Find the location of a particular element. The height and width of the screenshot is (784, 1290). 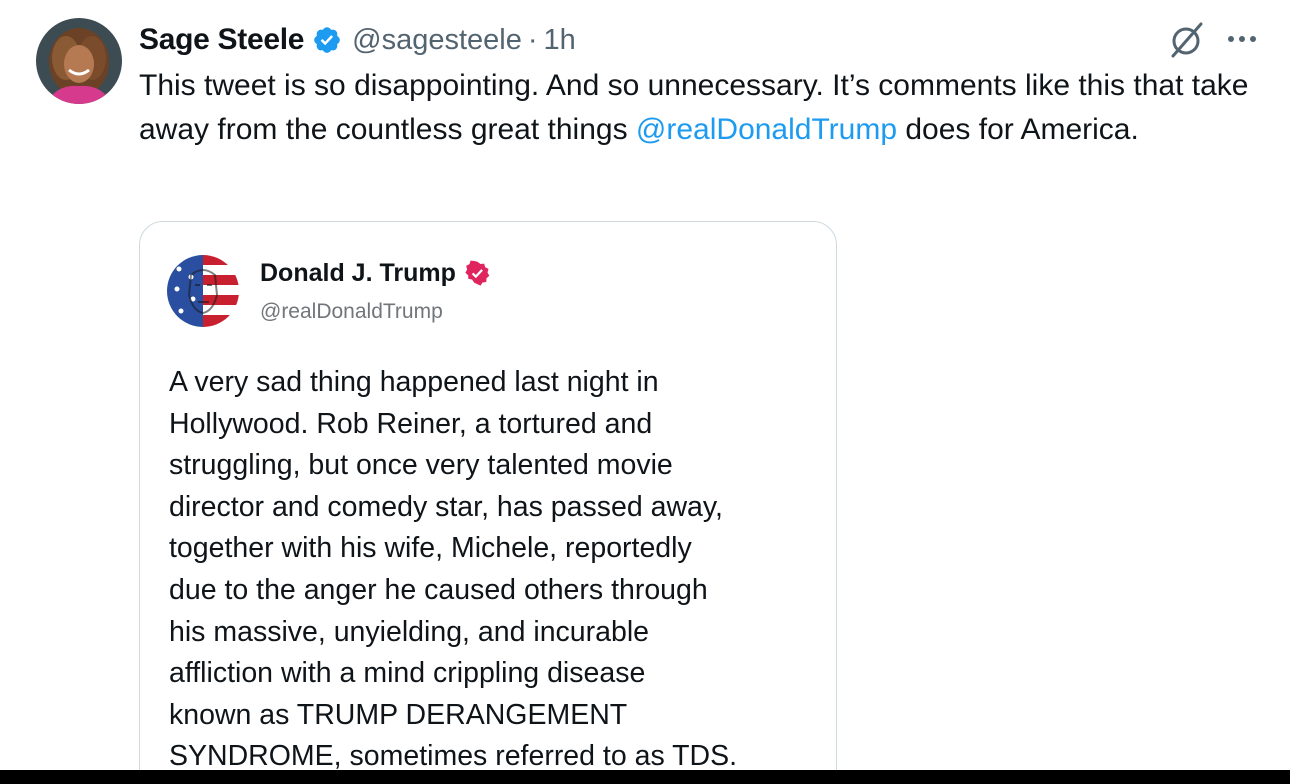

grok-icon is located at coordinates (1187, 40).